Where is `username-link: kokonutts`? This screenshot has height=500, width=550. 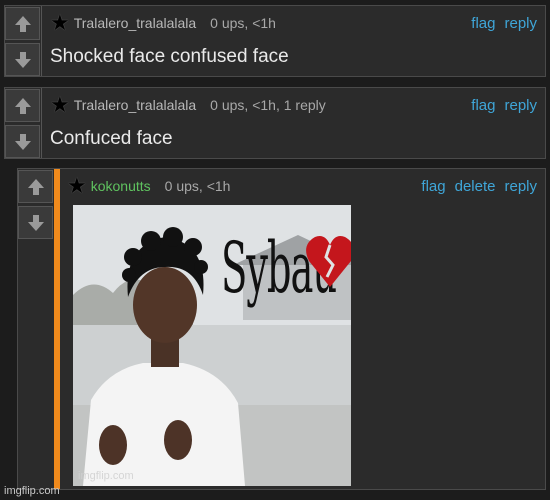 username-link: kokonutts is located at coordinates (121, 186).